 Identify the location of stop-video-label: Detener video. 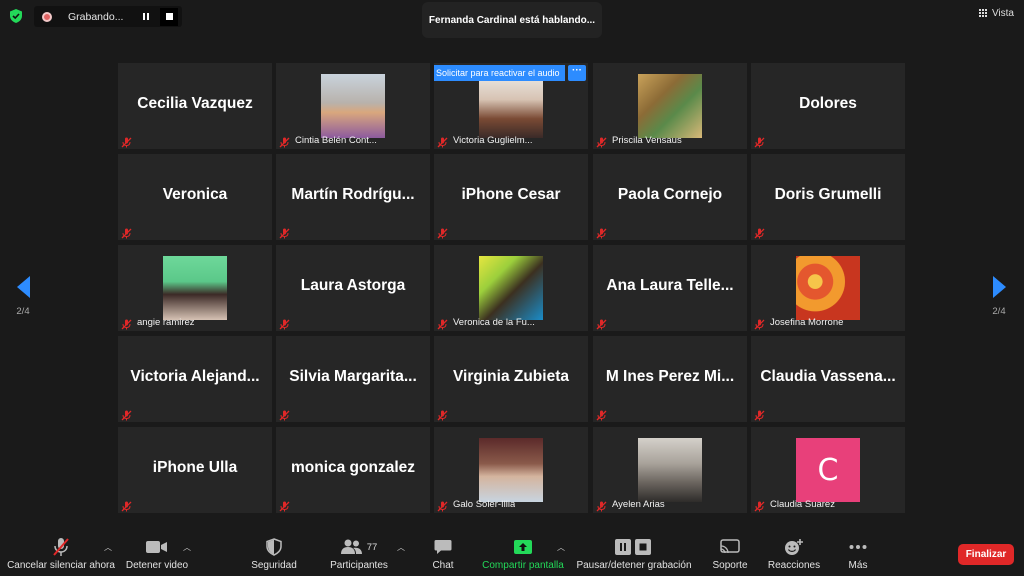
(157, 565).